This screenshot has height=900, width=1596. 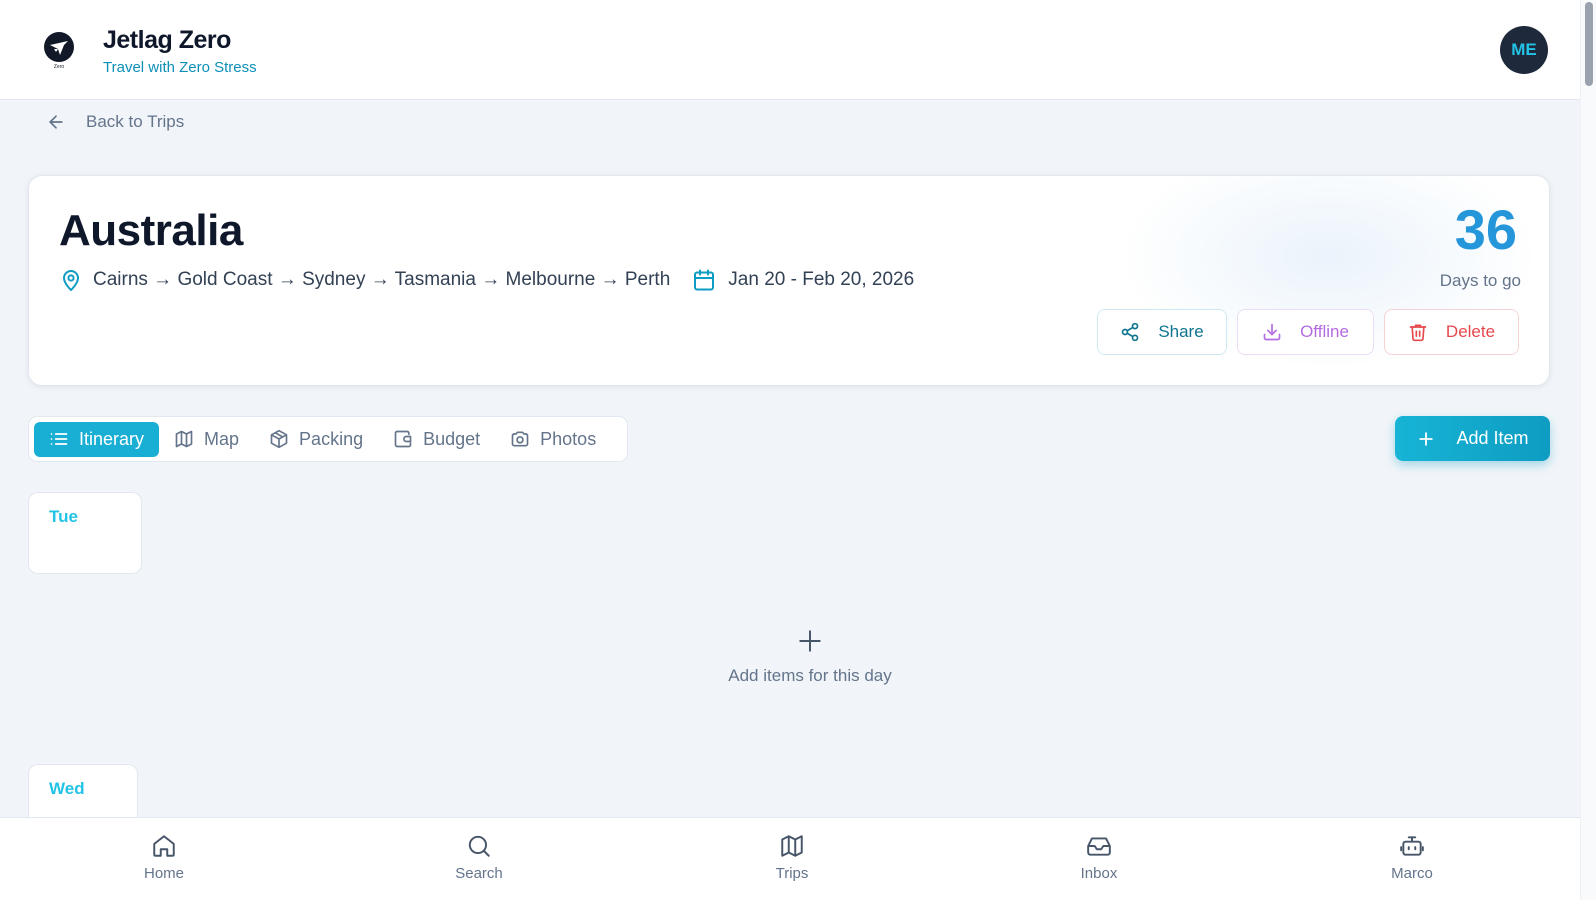 What do you see at coordinates (479, 846) in the screenshot?
I see `search-icon` at bounding box center [479, 846].